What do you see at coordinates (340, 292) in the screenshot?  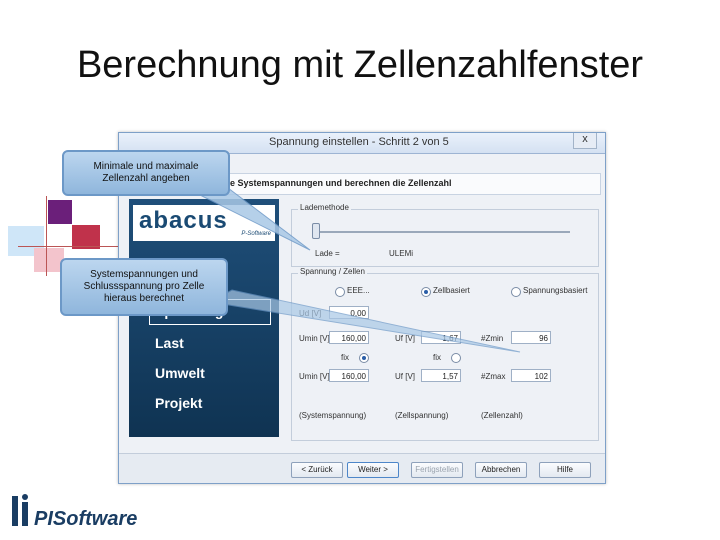 I see `radio-eee` at bounding box center [340, 292].